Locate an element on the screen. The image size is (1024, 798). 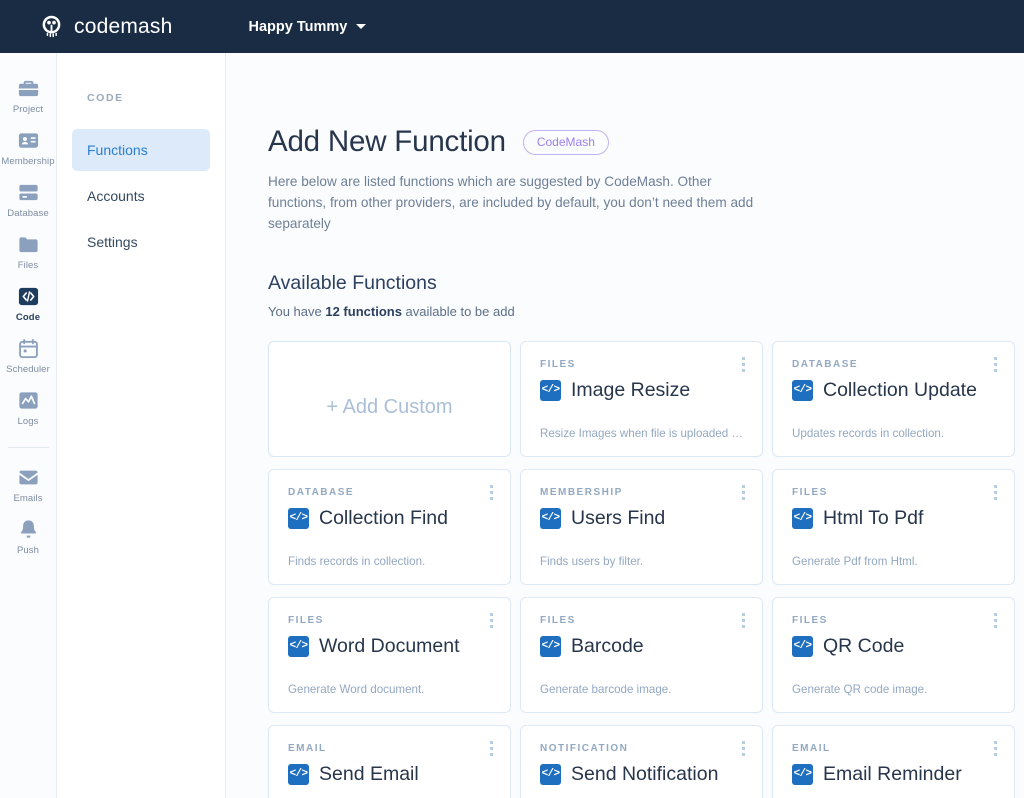
code-icon is located at coordinates (28, 296).